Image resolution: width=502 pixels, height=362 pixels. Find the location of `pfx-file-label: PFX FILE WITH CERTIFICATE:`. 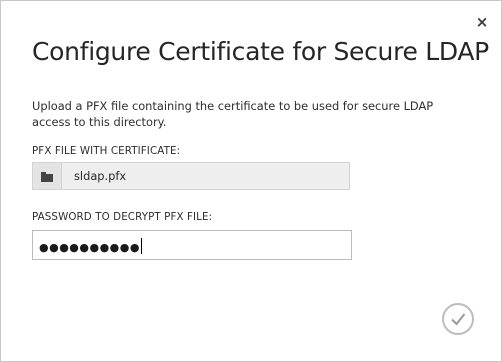

pfx-file-label: PFX FILE WITH CERTIFICATE: is located at coordinates (106, 151).